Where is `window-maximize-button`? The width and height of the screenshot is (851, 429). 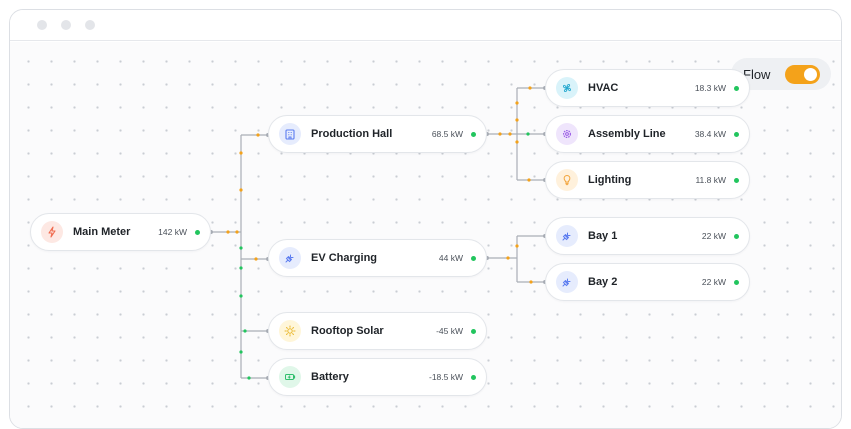
window-maximize-button is located at coordinates (90, 25).